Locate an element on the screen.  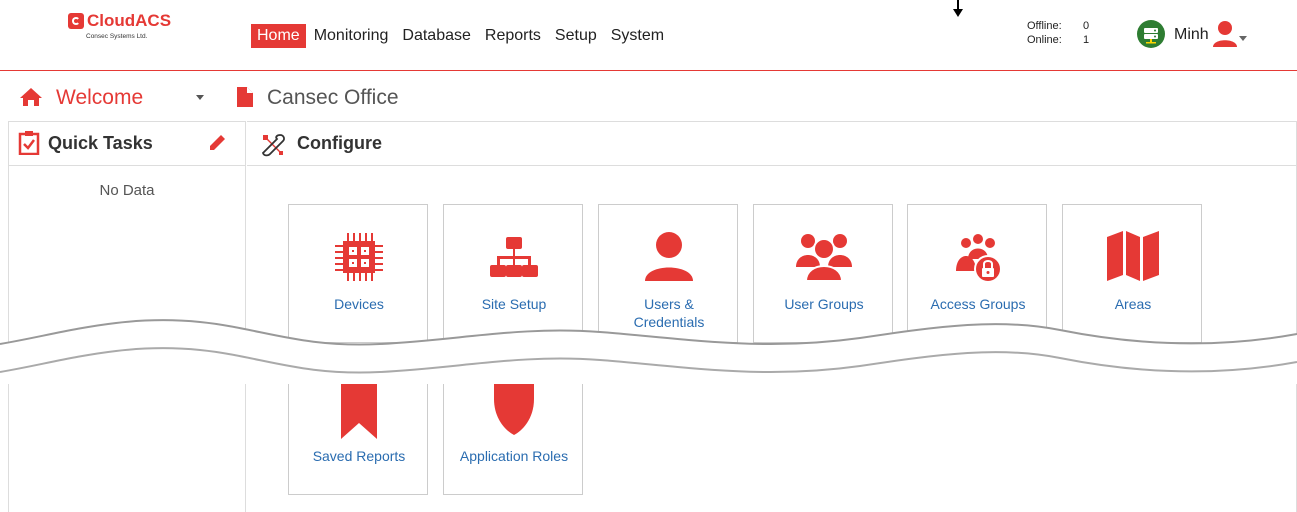
offline-label: Offline: is located at coordinates (1044, 26).